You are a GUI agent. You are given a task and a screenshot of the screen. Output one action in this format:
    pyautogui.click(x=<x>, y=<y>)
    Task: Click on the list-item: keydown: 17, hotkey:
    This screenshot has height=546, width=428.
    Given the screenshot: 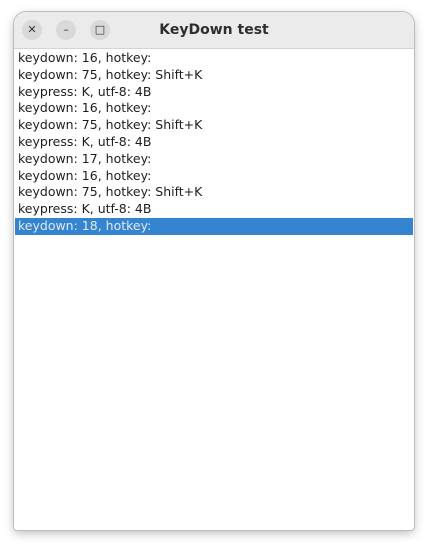 What is the action you would take?
    pyautogui.click(x=214, y=159)
    